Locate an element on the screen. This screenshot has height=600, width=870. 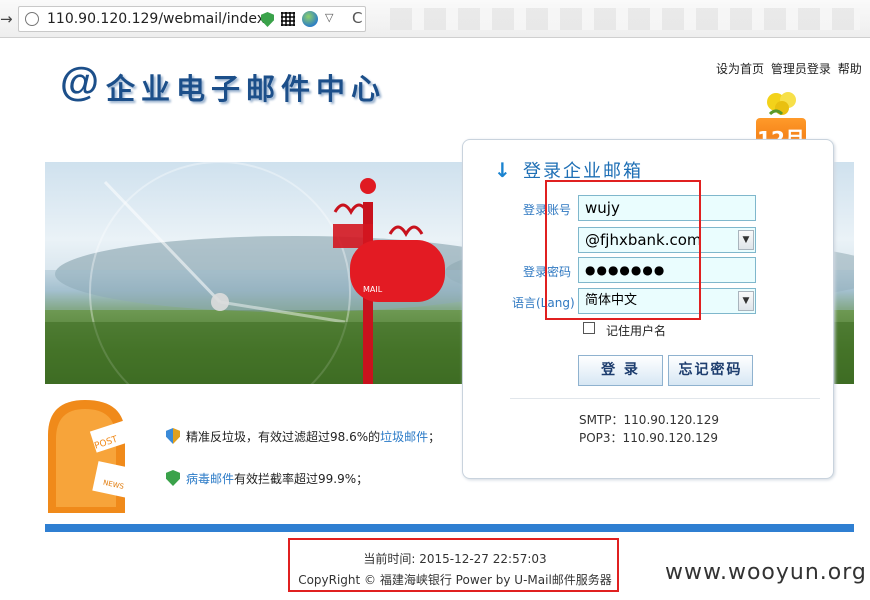
top-links: 设为首页 管理员登录 帮助 is located at coordinates (790, 68).